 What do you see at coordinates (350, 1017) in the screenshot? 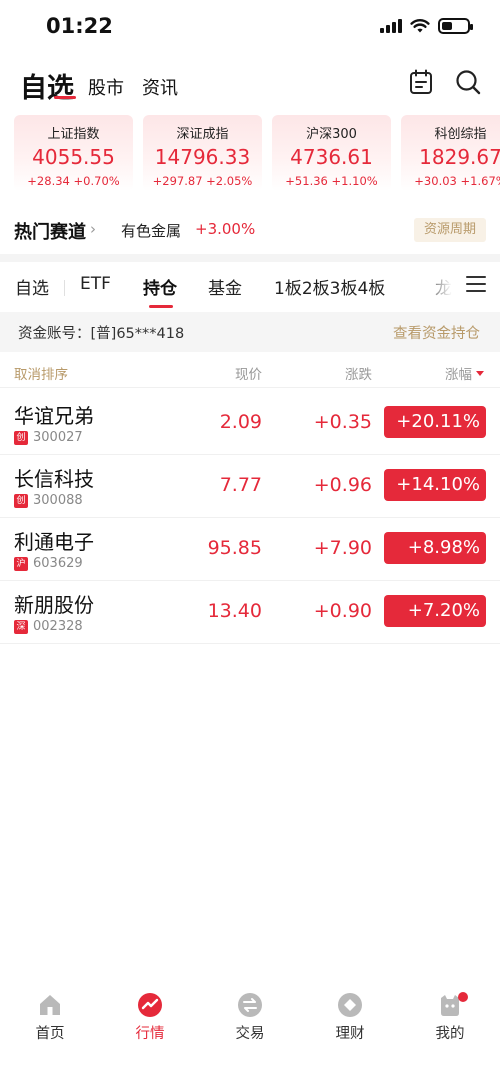
I see `nav-item-wealth: 理财` at bounding box center [350, 1017].